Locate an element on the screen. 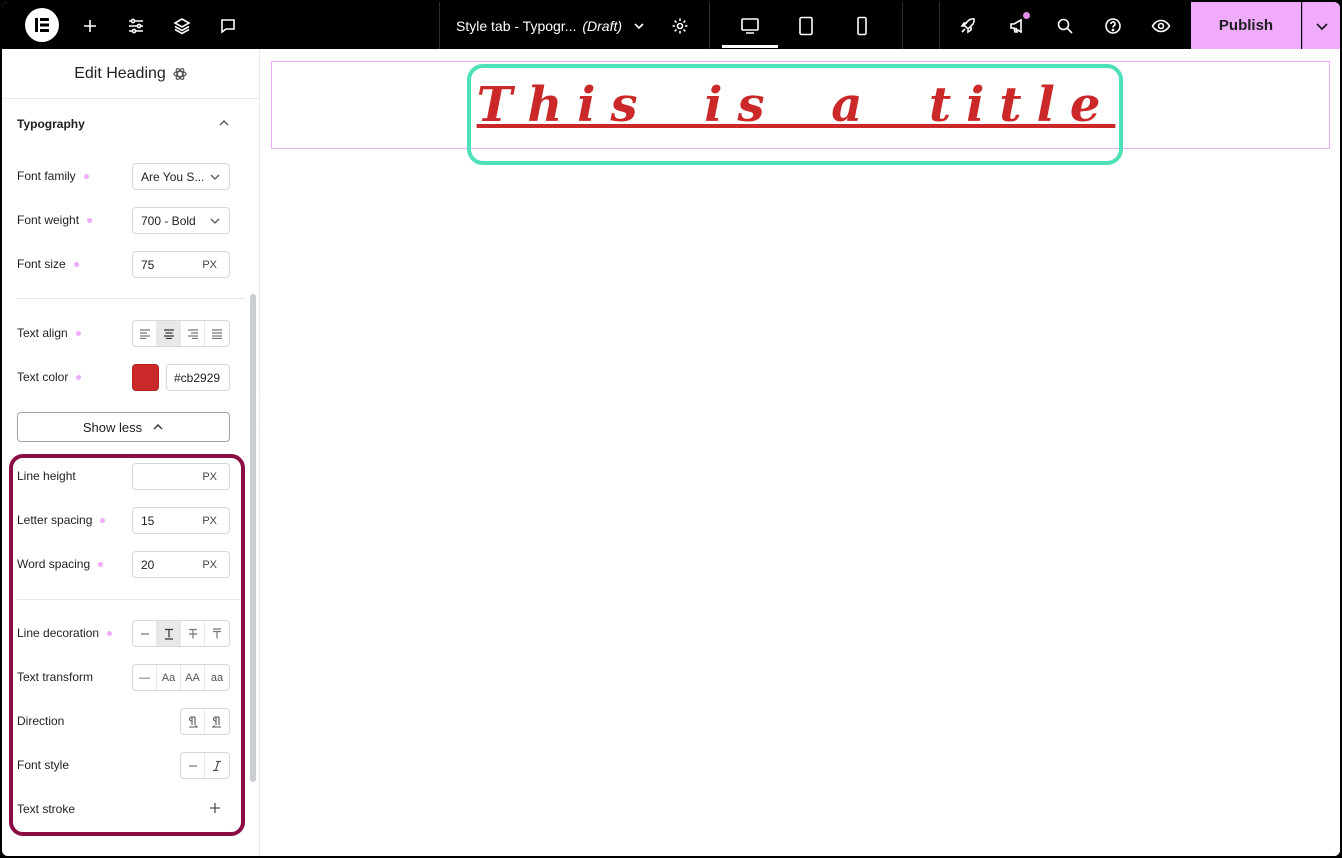  text-color-value: #cb2929 is located at coordinates (197, 377).